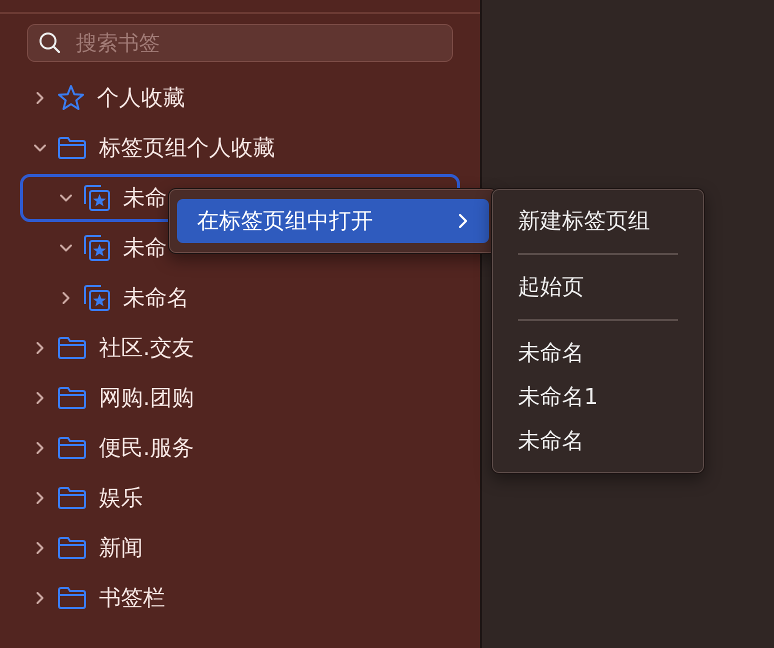 Image resolution: width=774 pixels, height=648 pixels. Describe the element at coordinates (146, 449) in the screenshot. I see `bookmark-label: 便民.服务` at that location.